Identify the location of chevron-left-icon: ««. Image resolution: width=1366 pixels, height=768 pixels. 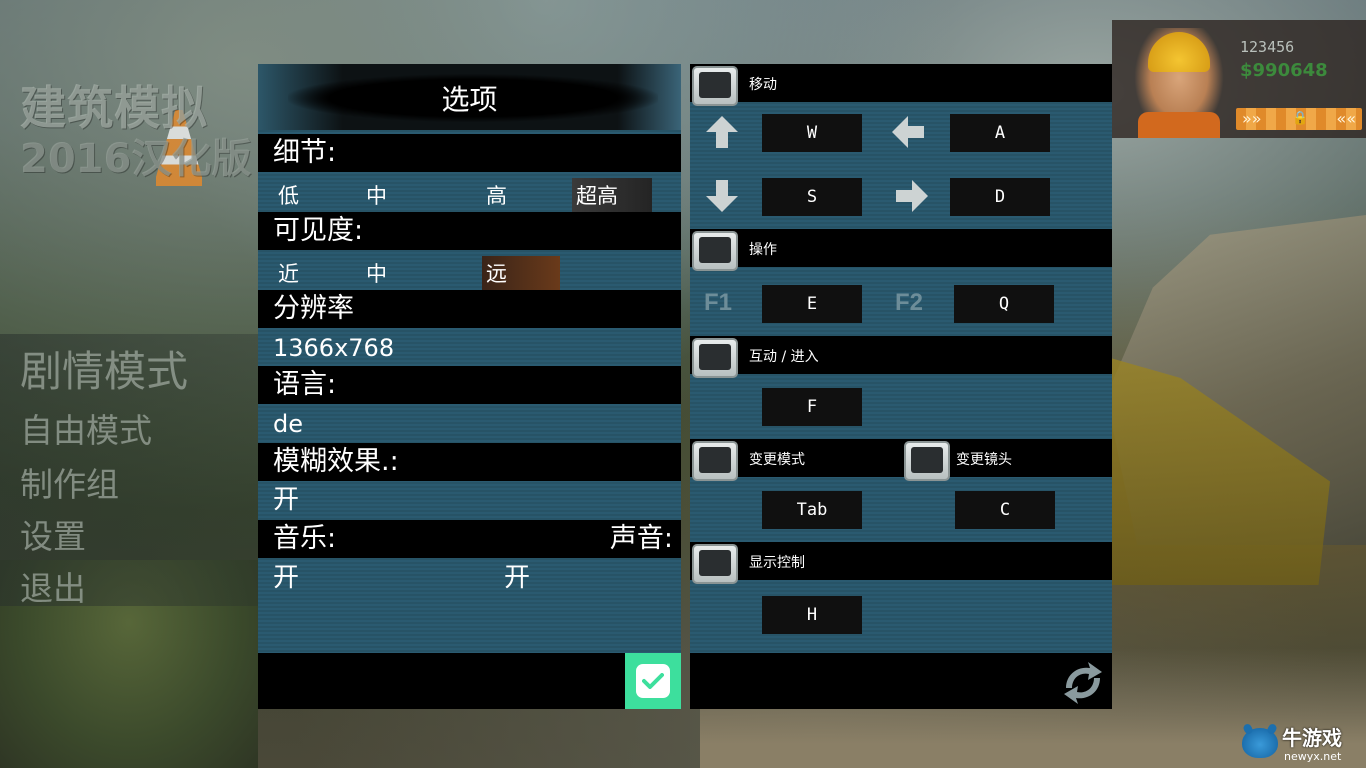
(1346, 118).